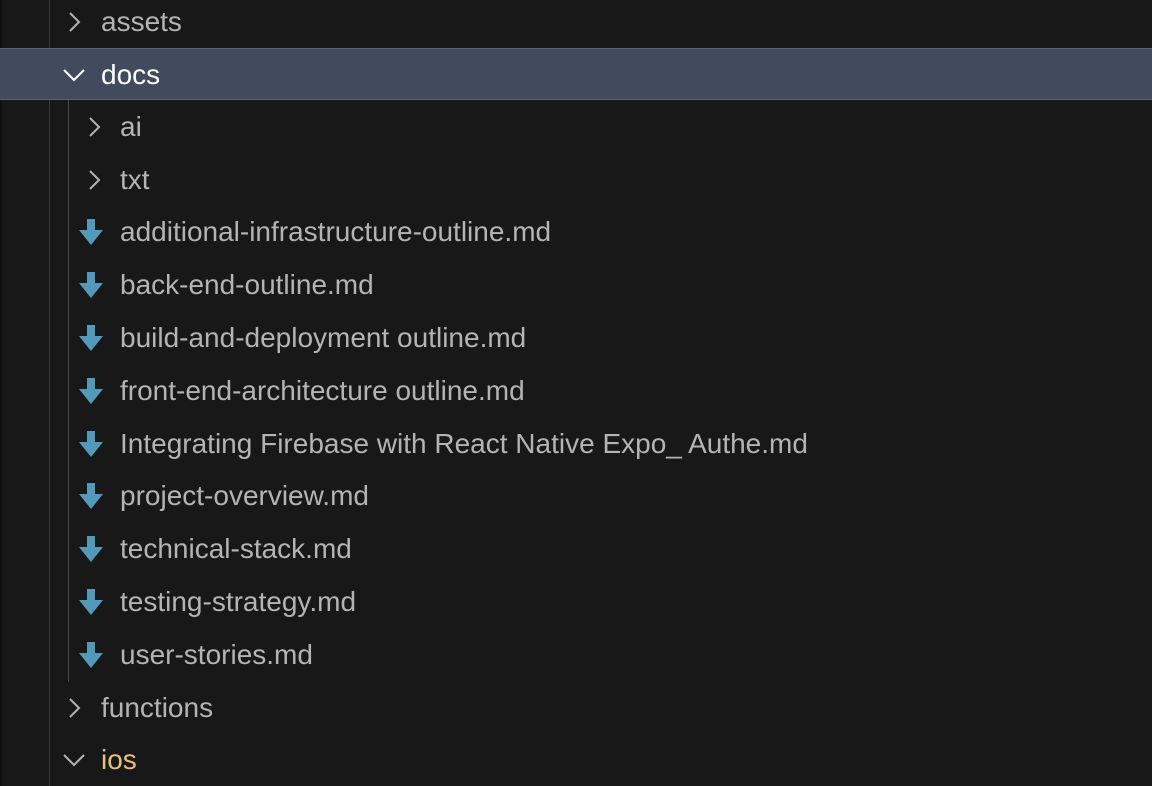 This screenshot has height=786, width=1152. Describe the element at coordinates (576, 496) in the screenshot. I see `tree-file: project-overview.md` at that location.